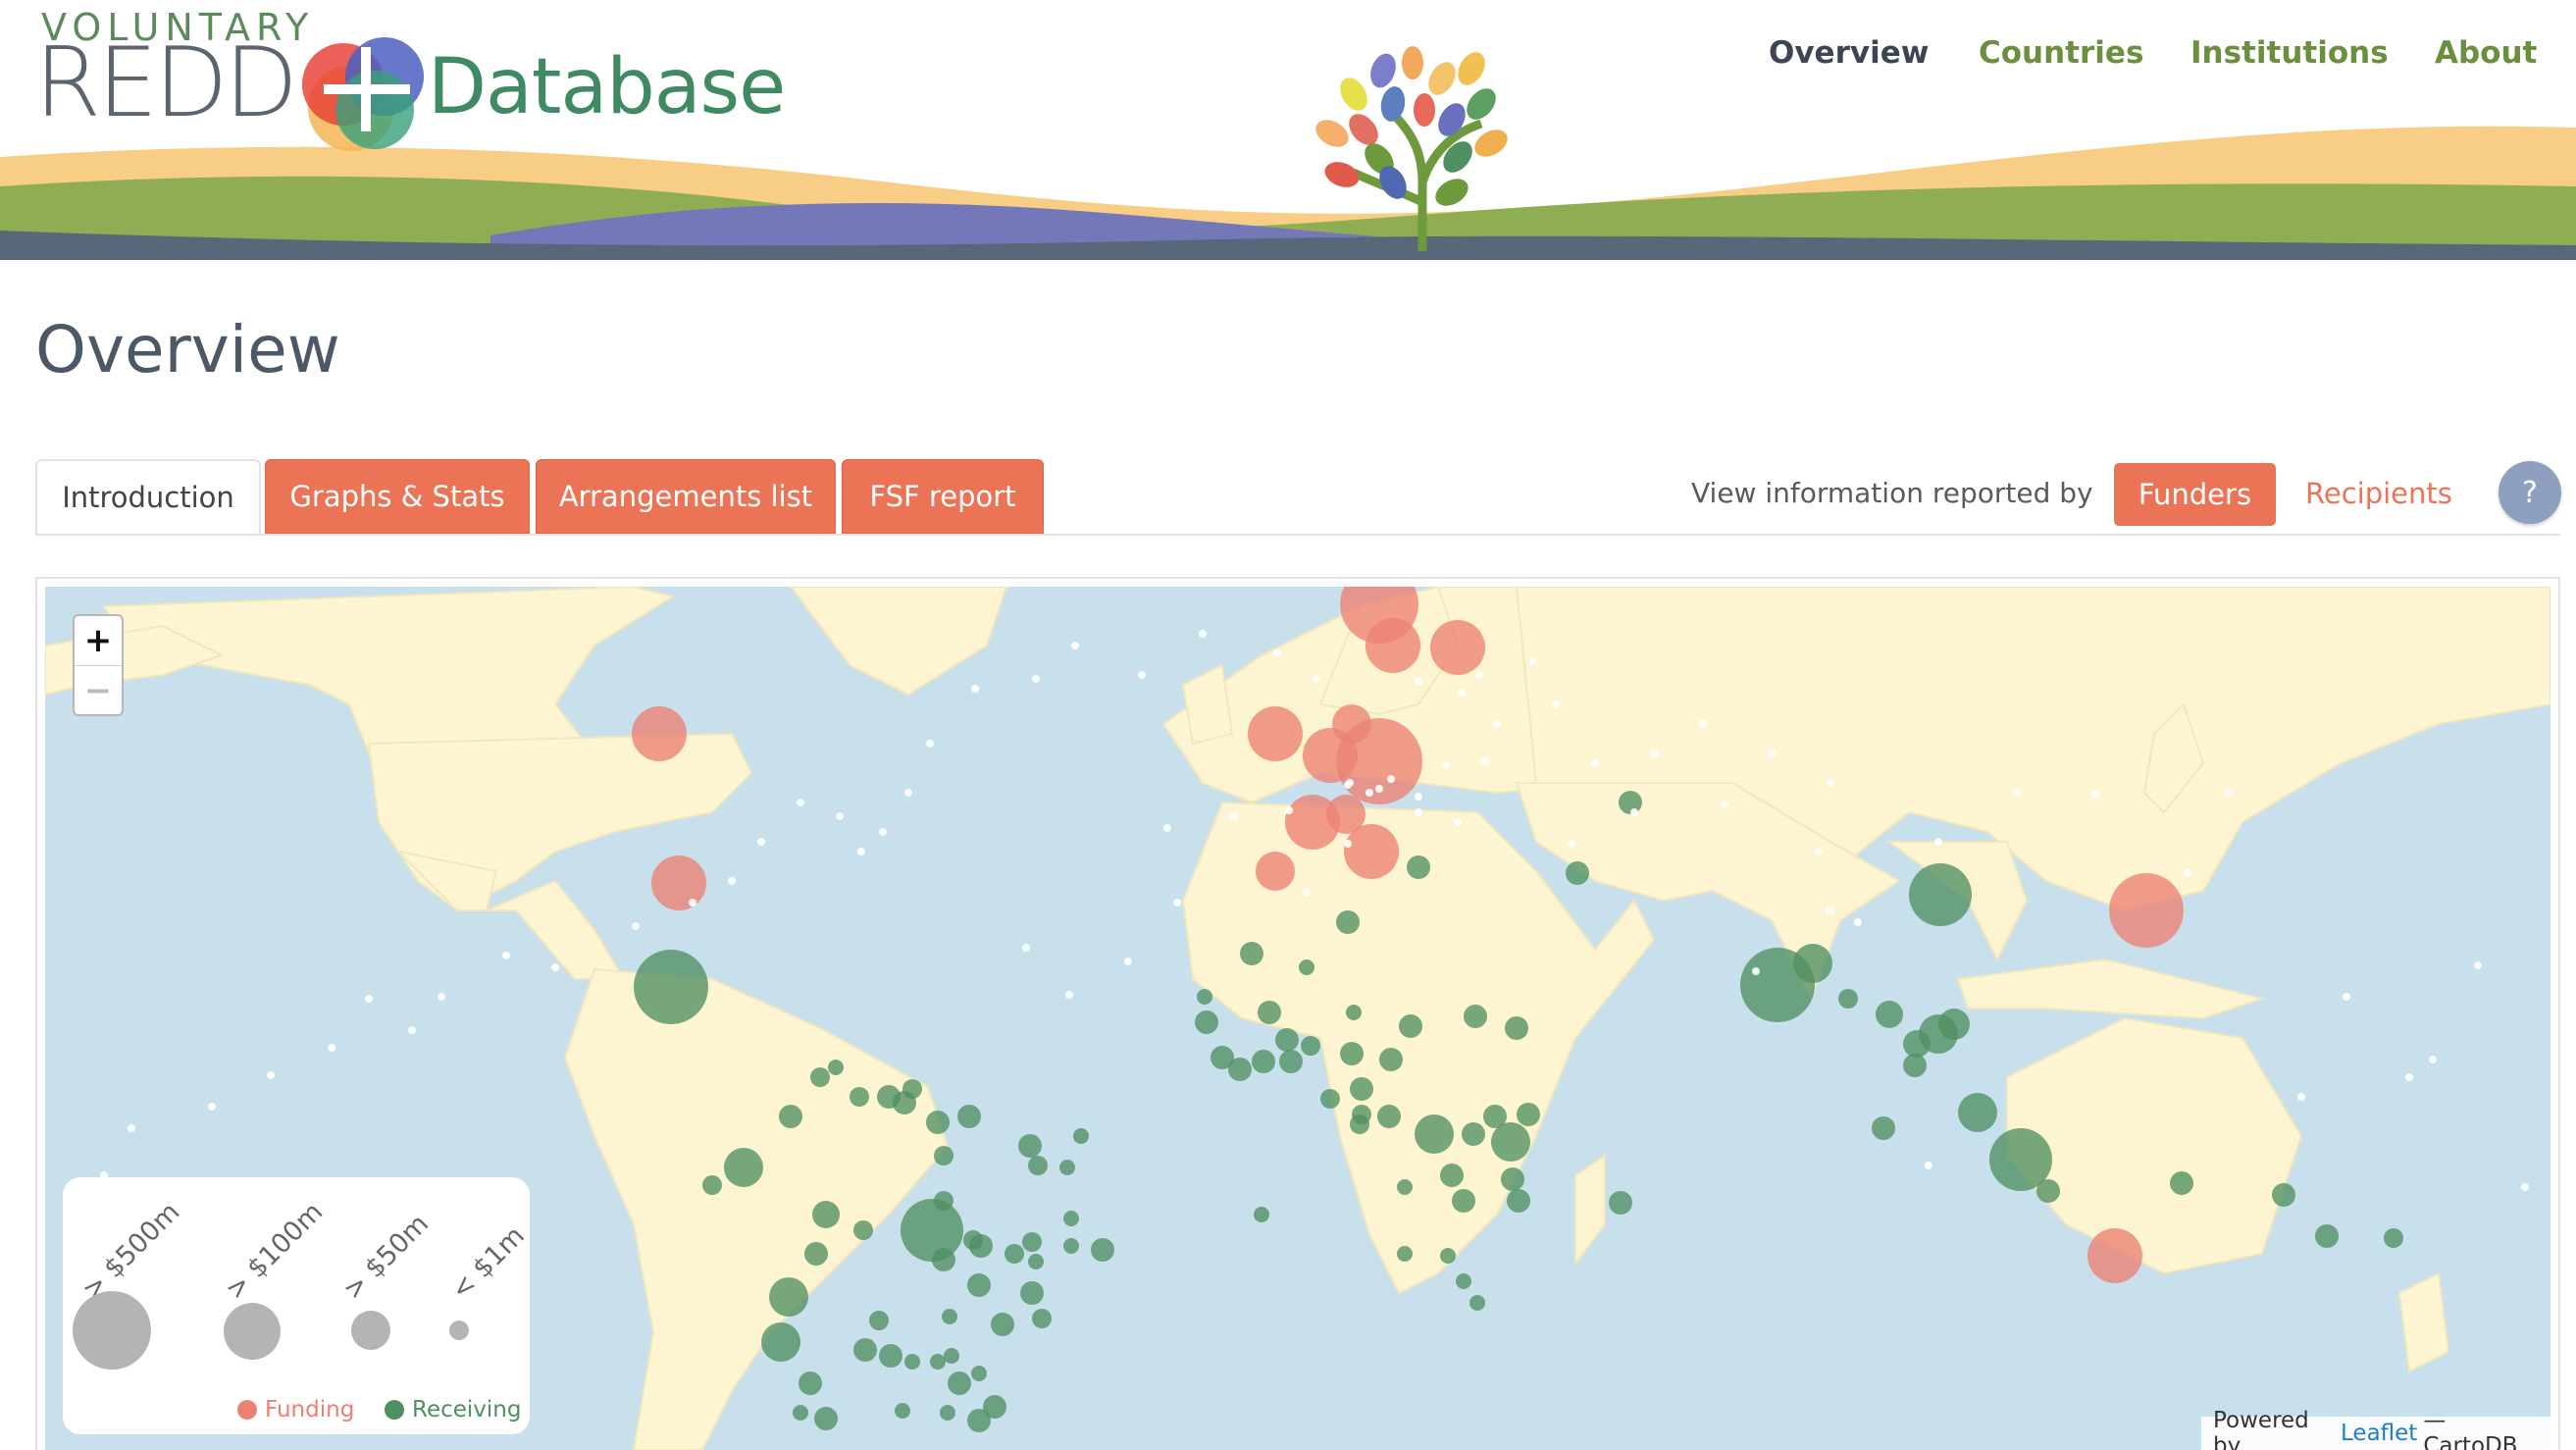 The width and height of the screenshot is (2576, 1450). What do you see at coordinates (148, 496) in the screenshot?
I see `tab-introduction: Introduction` at bounding box center [148, 496].